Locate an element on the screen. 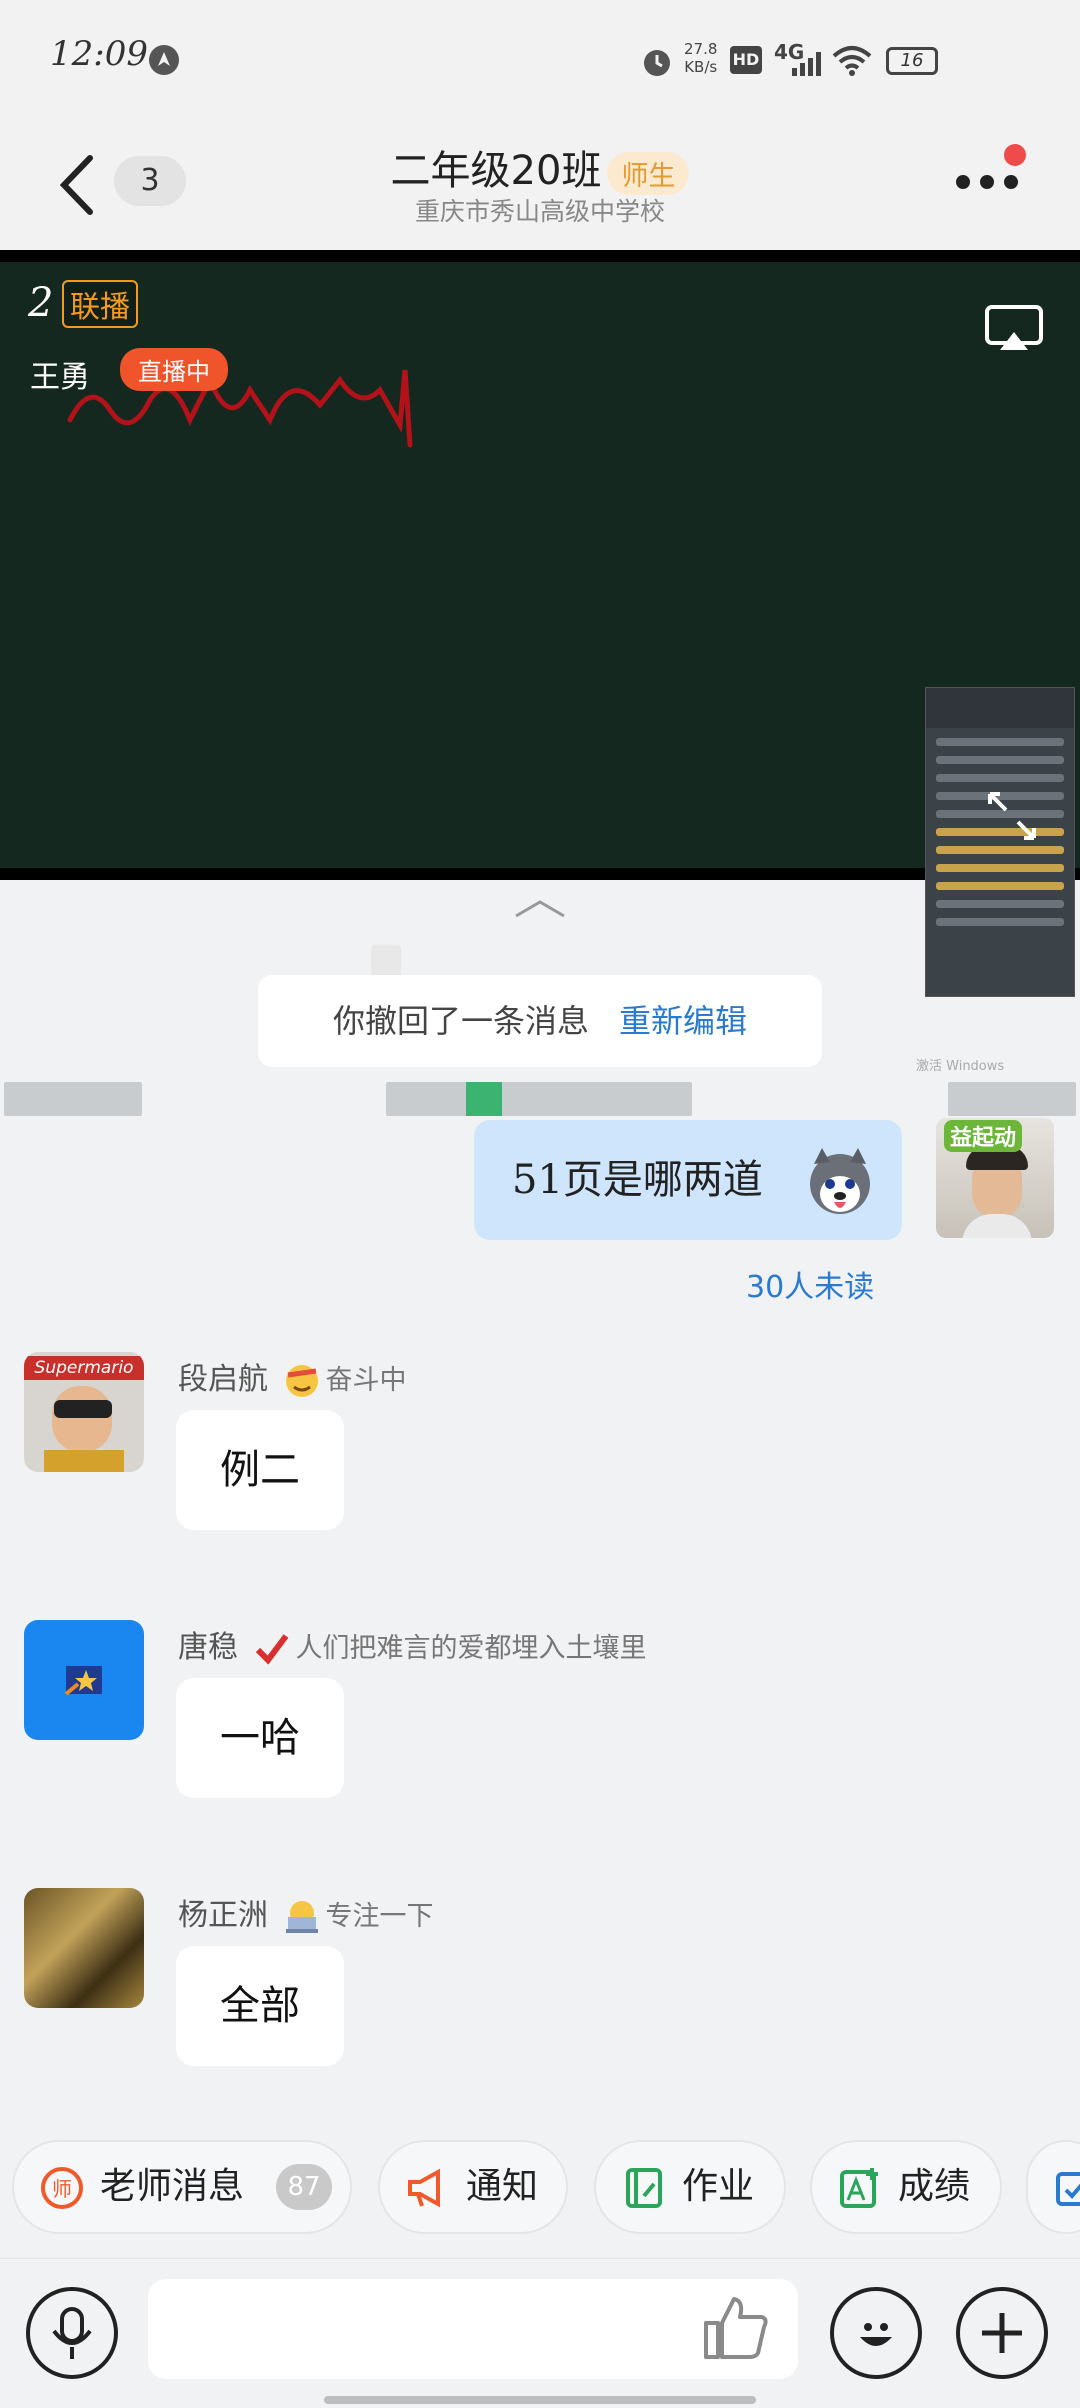 Image resolution: width=1080 pixels, height=2408 pixels. teacher-messages-label: 老师消息 is located at coordinates (172, 2186).